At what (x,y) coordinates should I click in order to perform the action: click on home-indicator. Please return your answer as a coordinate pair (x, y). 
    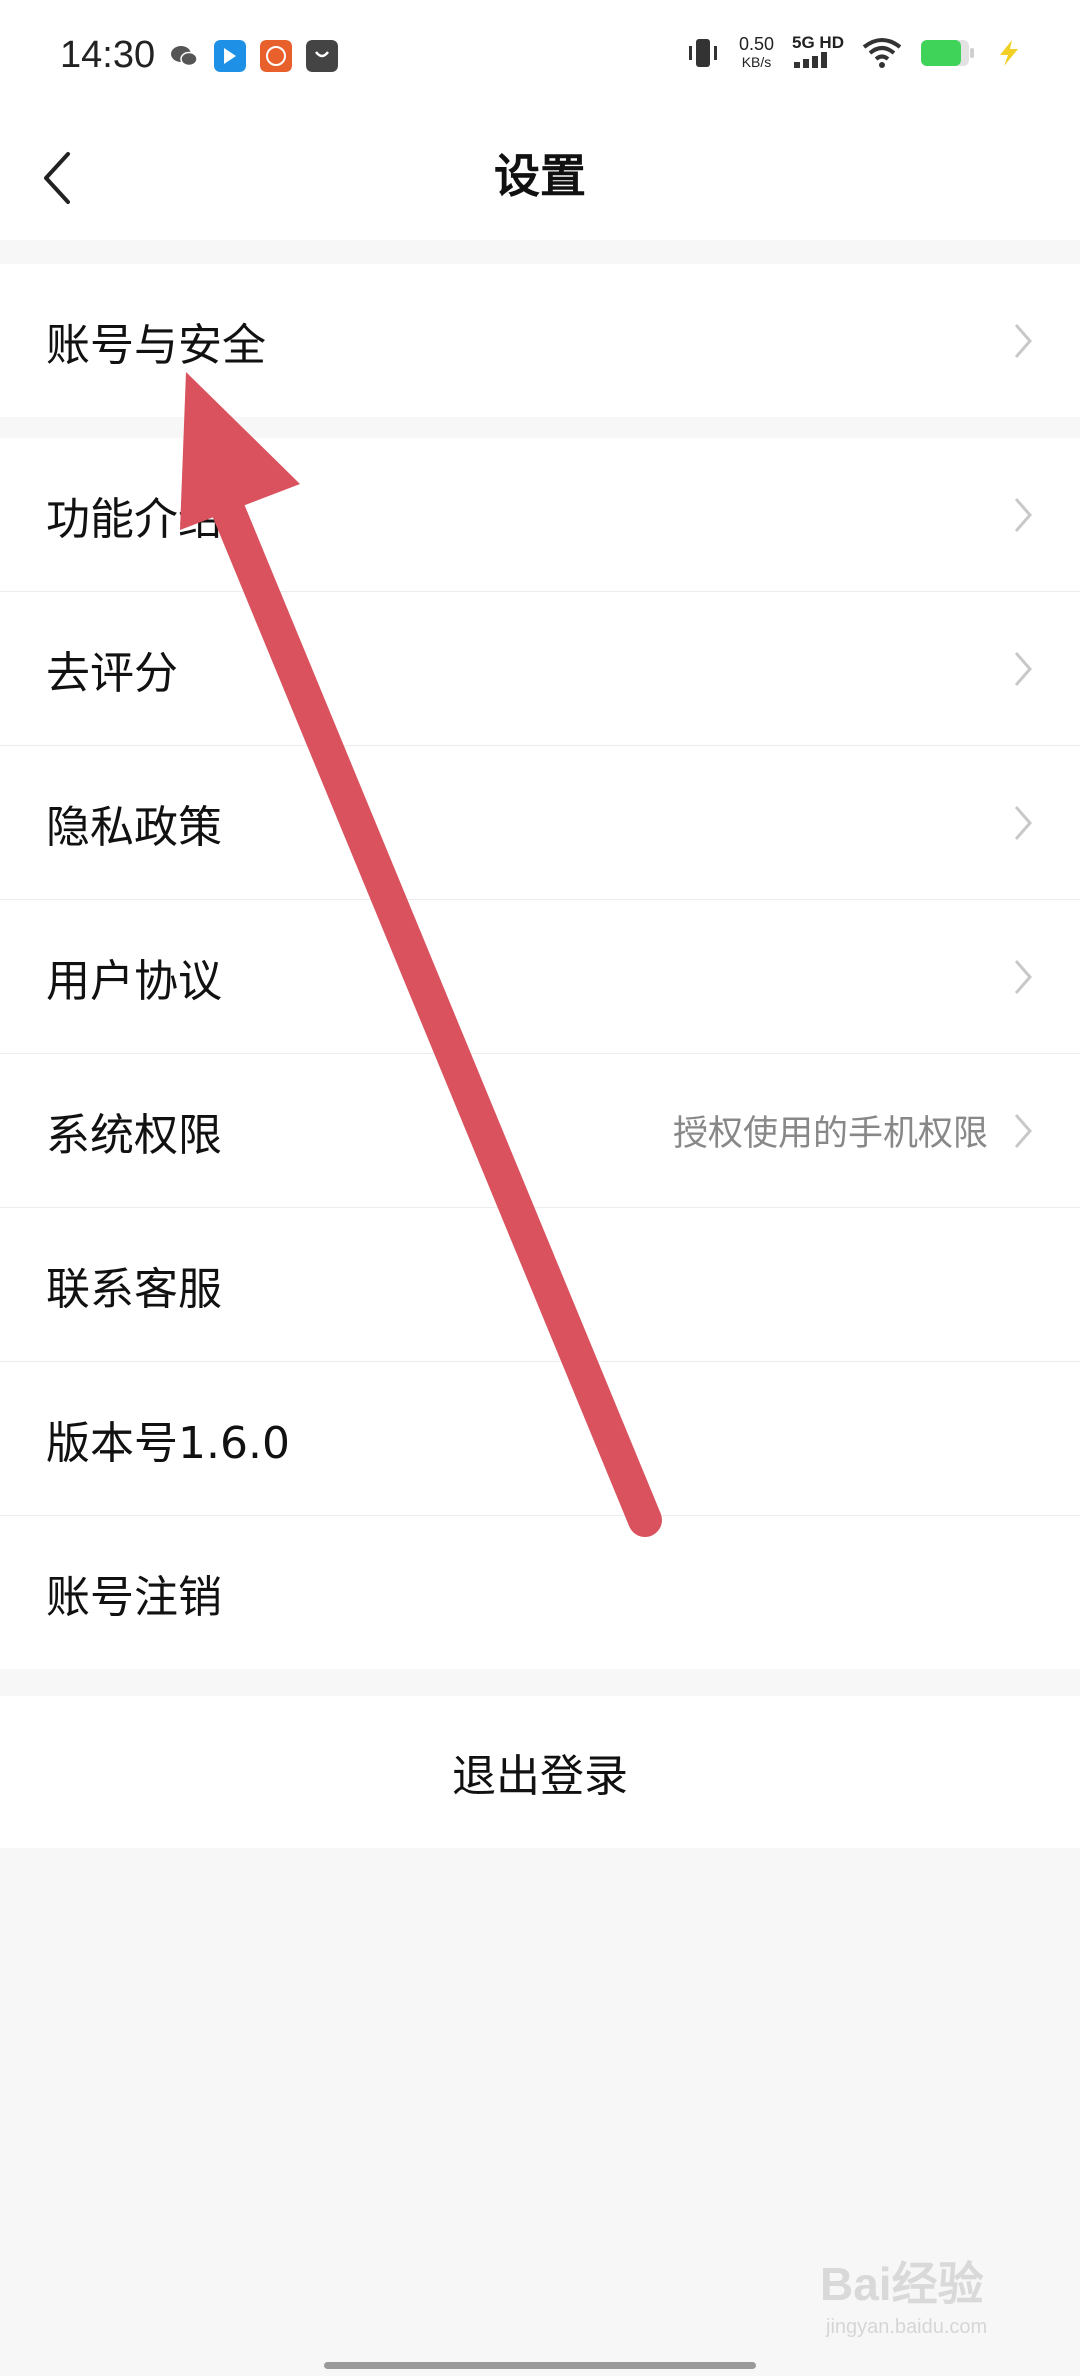
    Looking at the image, I should click on (540, 2365).